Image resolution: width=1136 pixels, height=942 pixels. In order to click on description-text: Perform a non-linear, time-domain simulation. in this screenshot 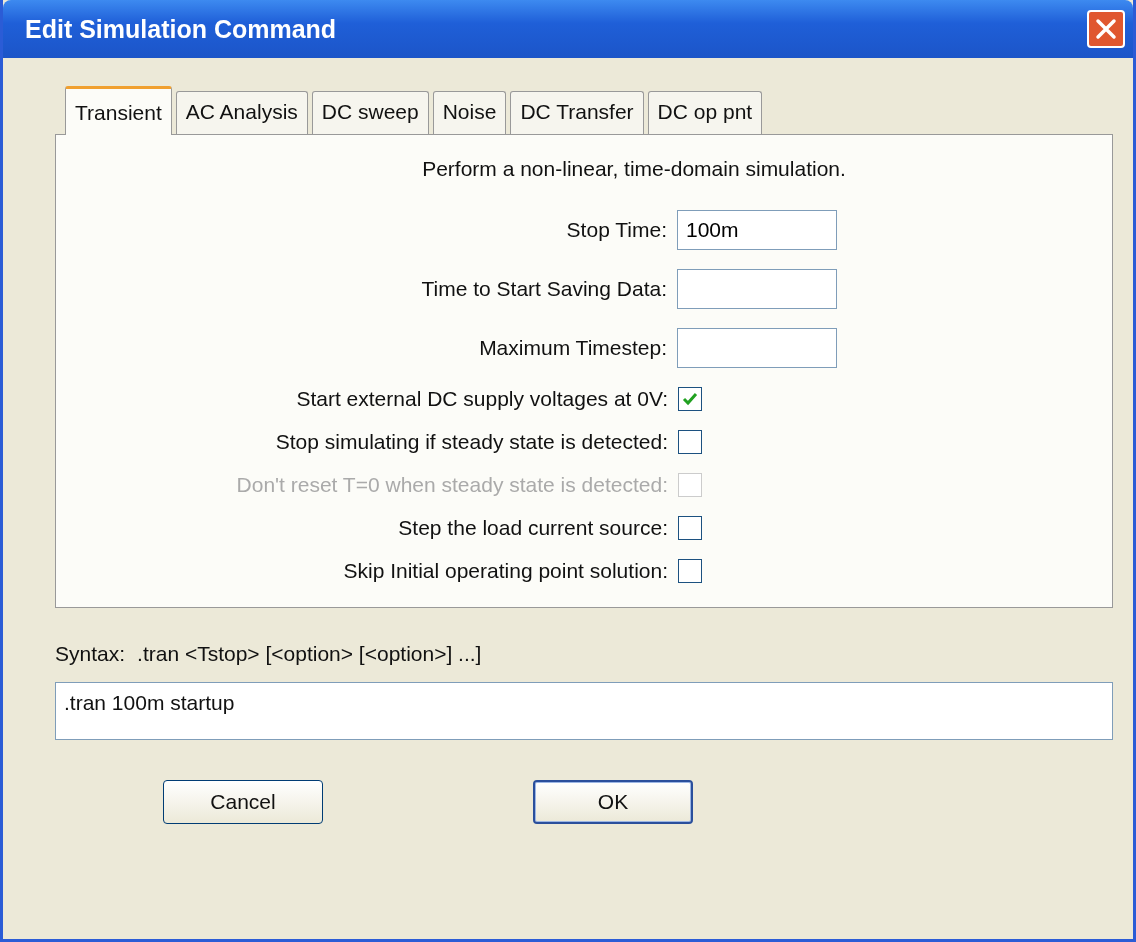, I will do `click(634, 169)`.